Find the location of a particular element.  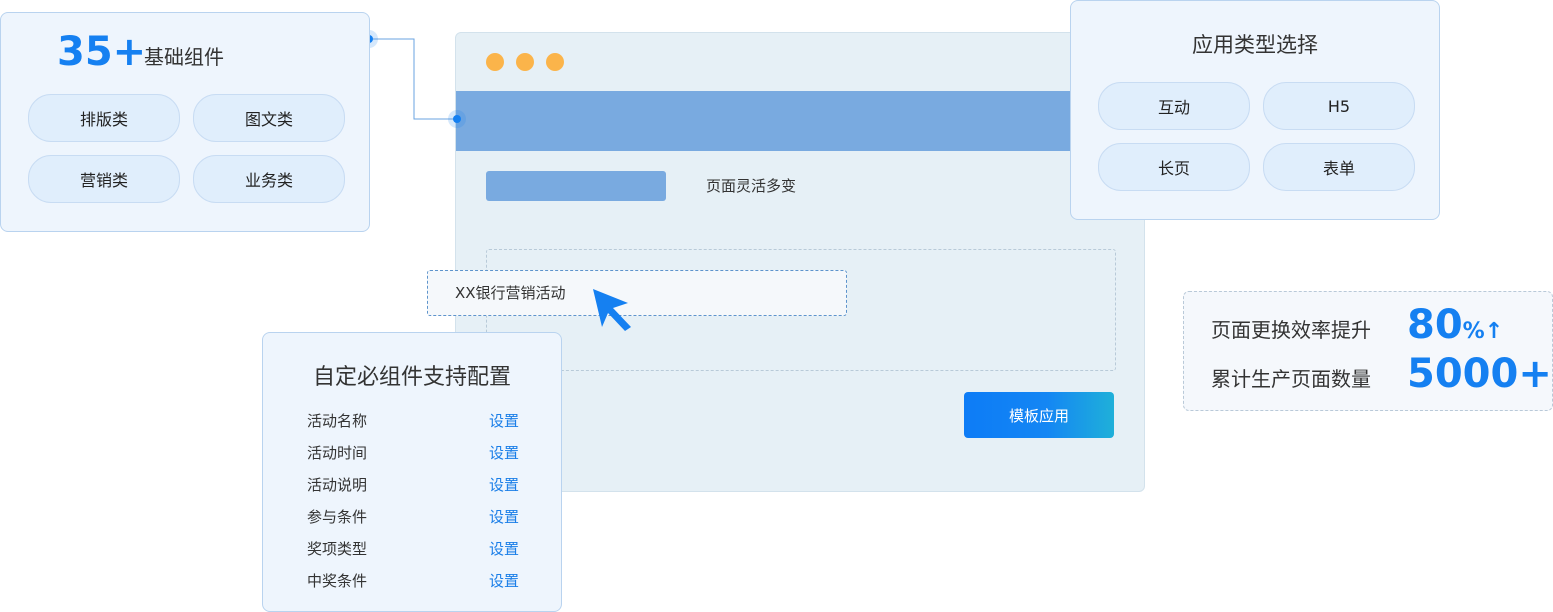

efficiency-value: 80%↑ is located at coordinates (1455, 325).